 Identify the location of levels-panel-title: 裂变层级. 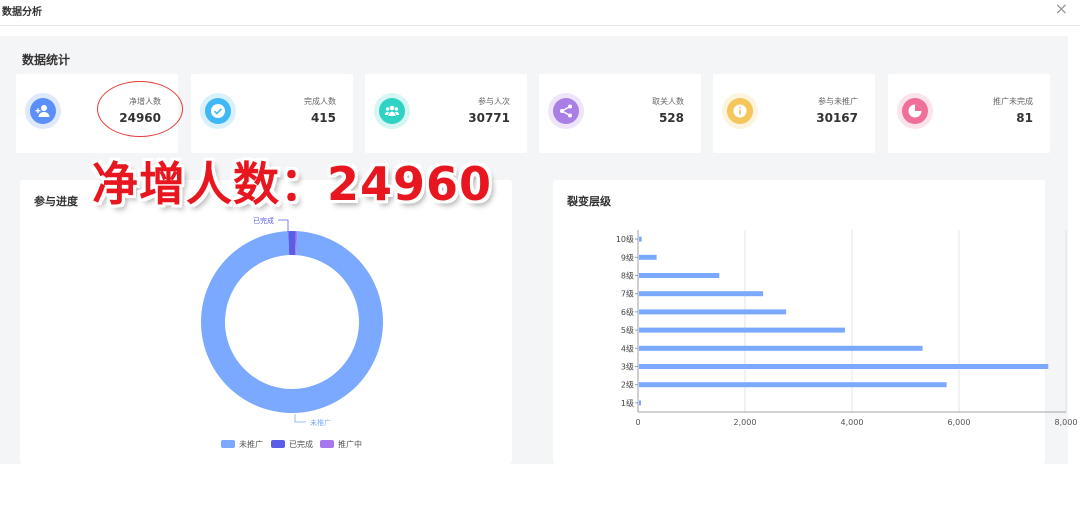
(589, 201).